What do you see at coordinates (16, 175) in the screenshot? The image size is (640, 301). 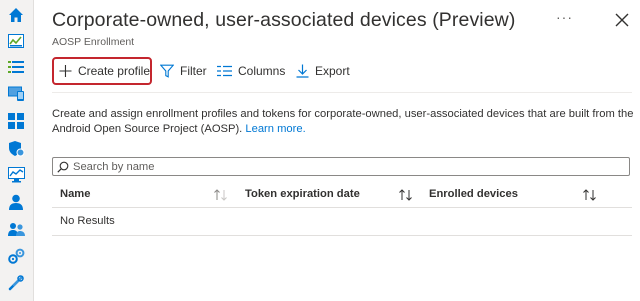 I see `reports-icon` at bounding box center [16, 175].